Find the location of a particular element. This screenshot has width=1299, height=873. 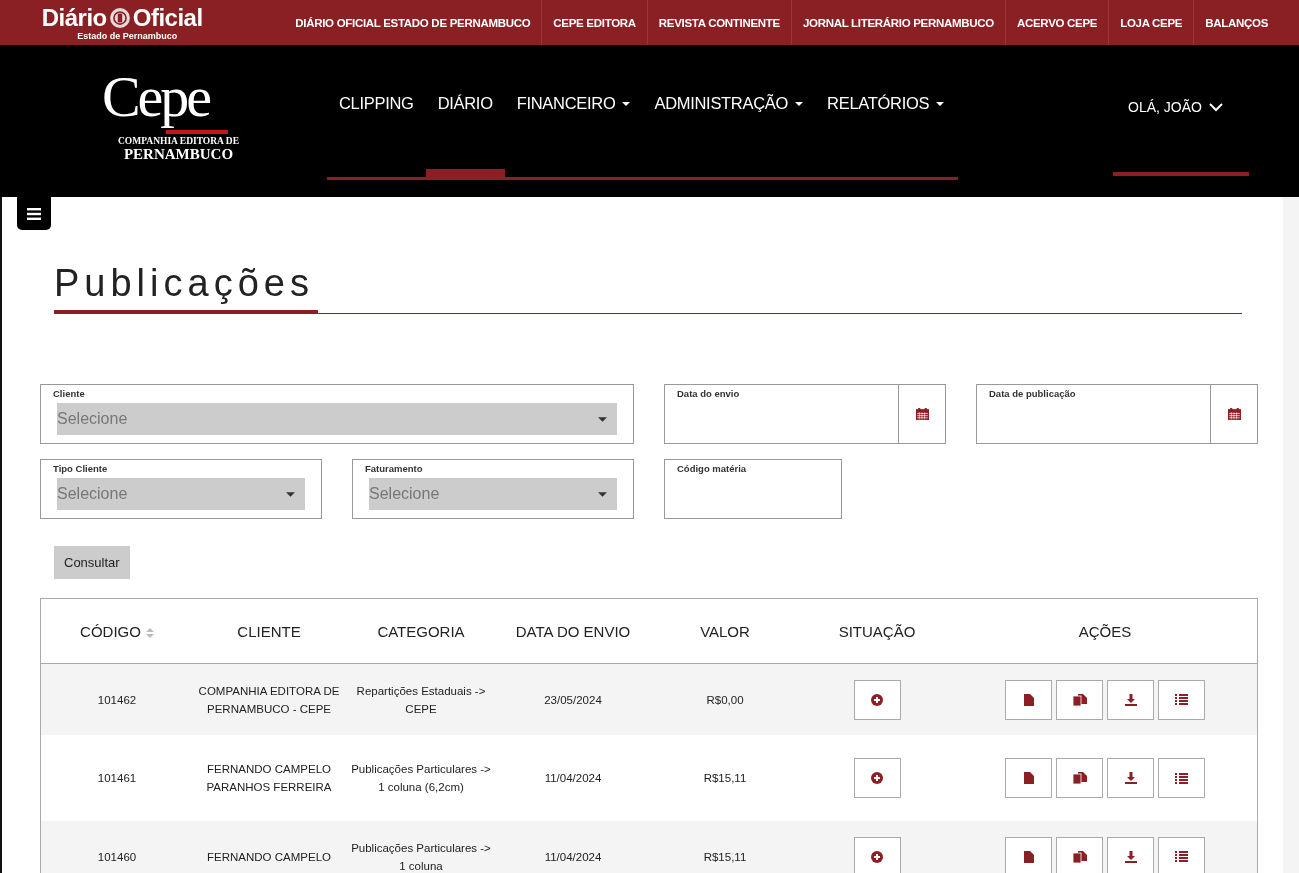

table-cell-text: Repartições Estaduais -> CEPE is located at coordinates (421, 700).